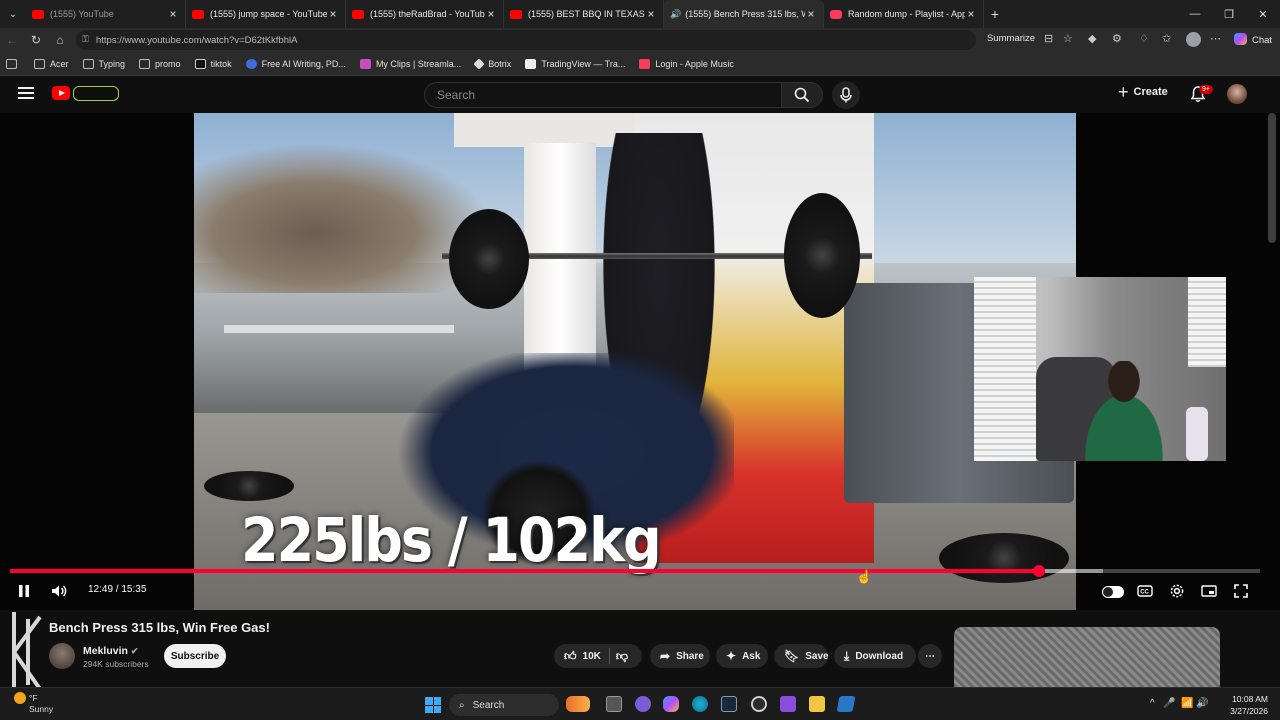  I want to click on mute-button, so click(59, 591).